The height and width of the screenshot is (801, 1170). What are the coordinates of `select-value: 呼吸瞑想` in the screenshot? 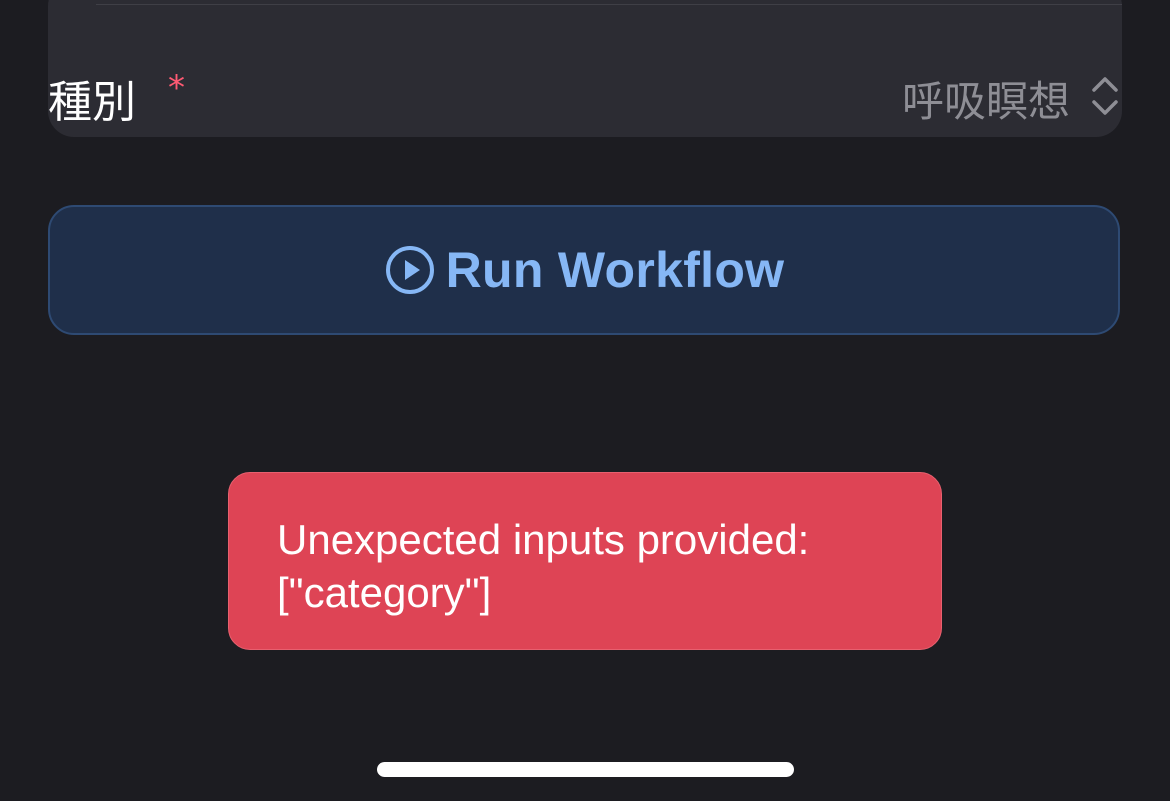 It's located at (986, 98).